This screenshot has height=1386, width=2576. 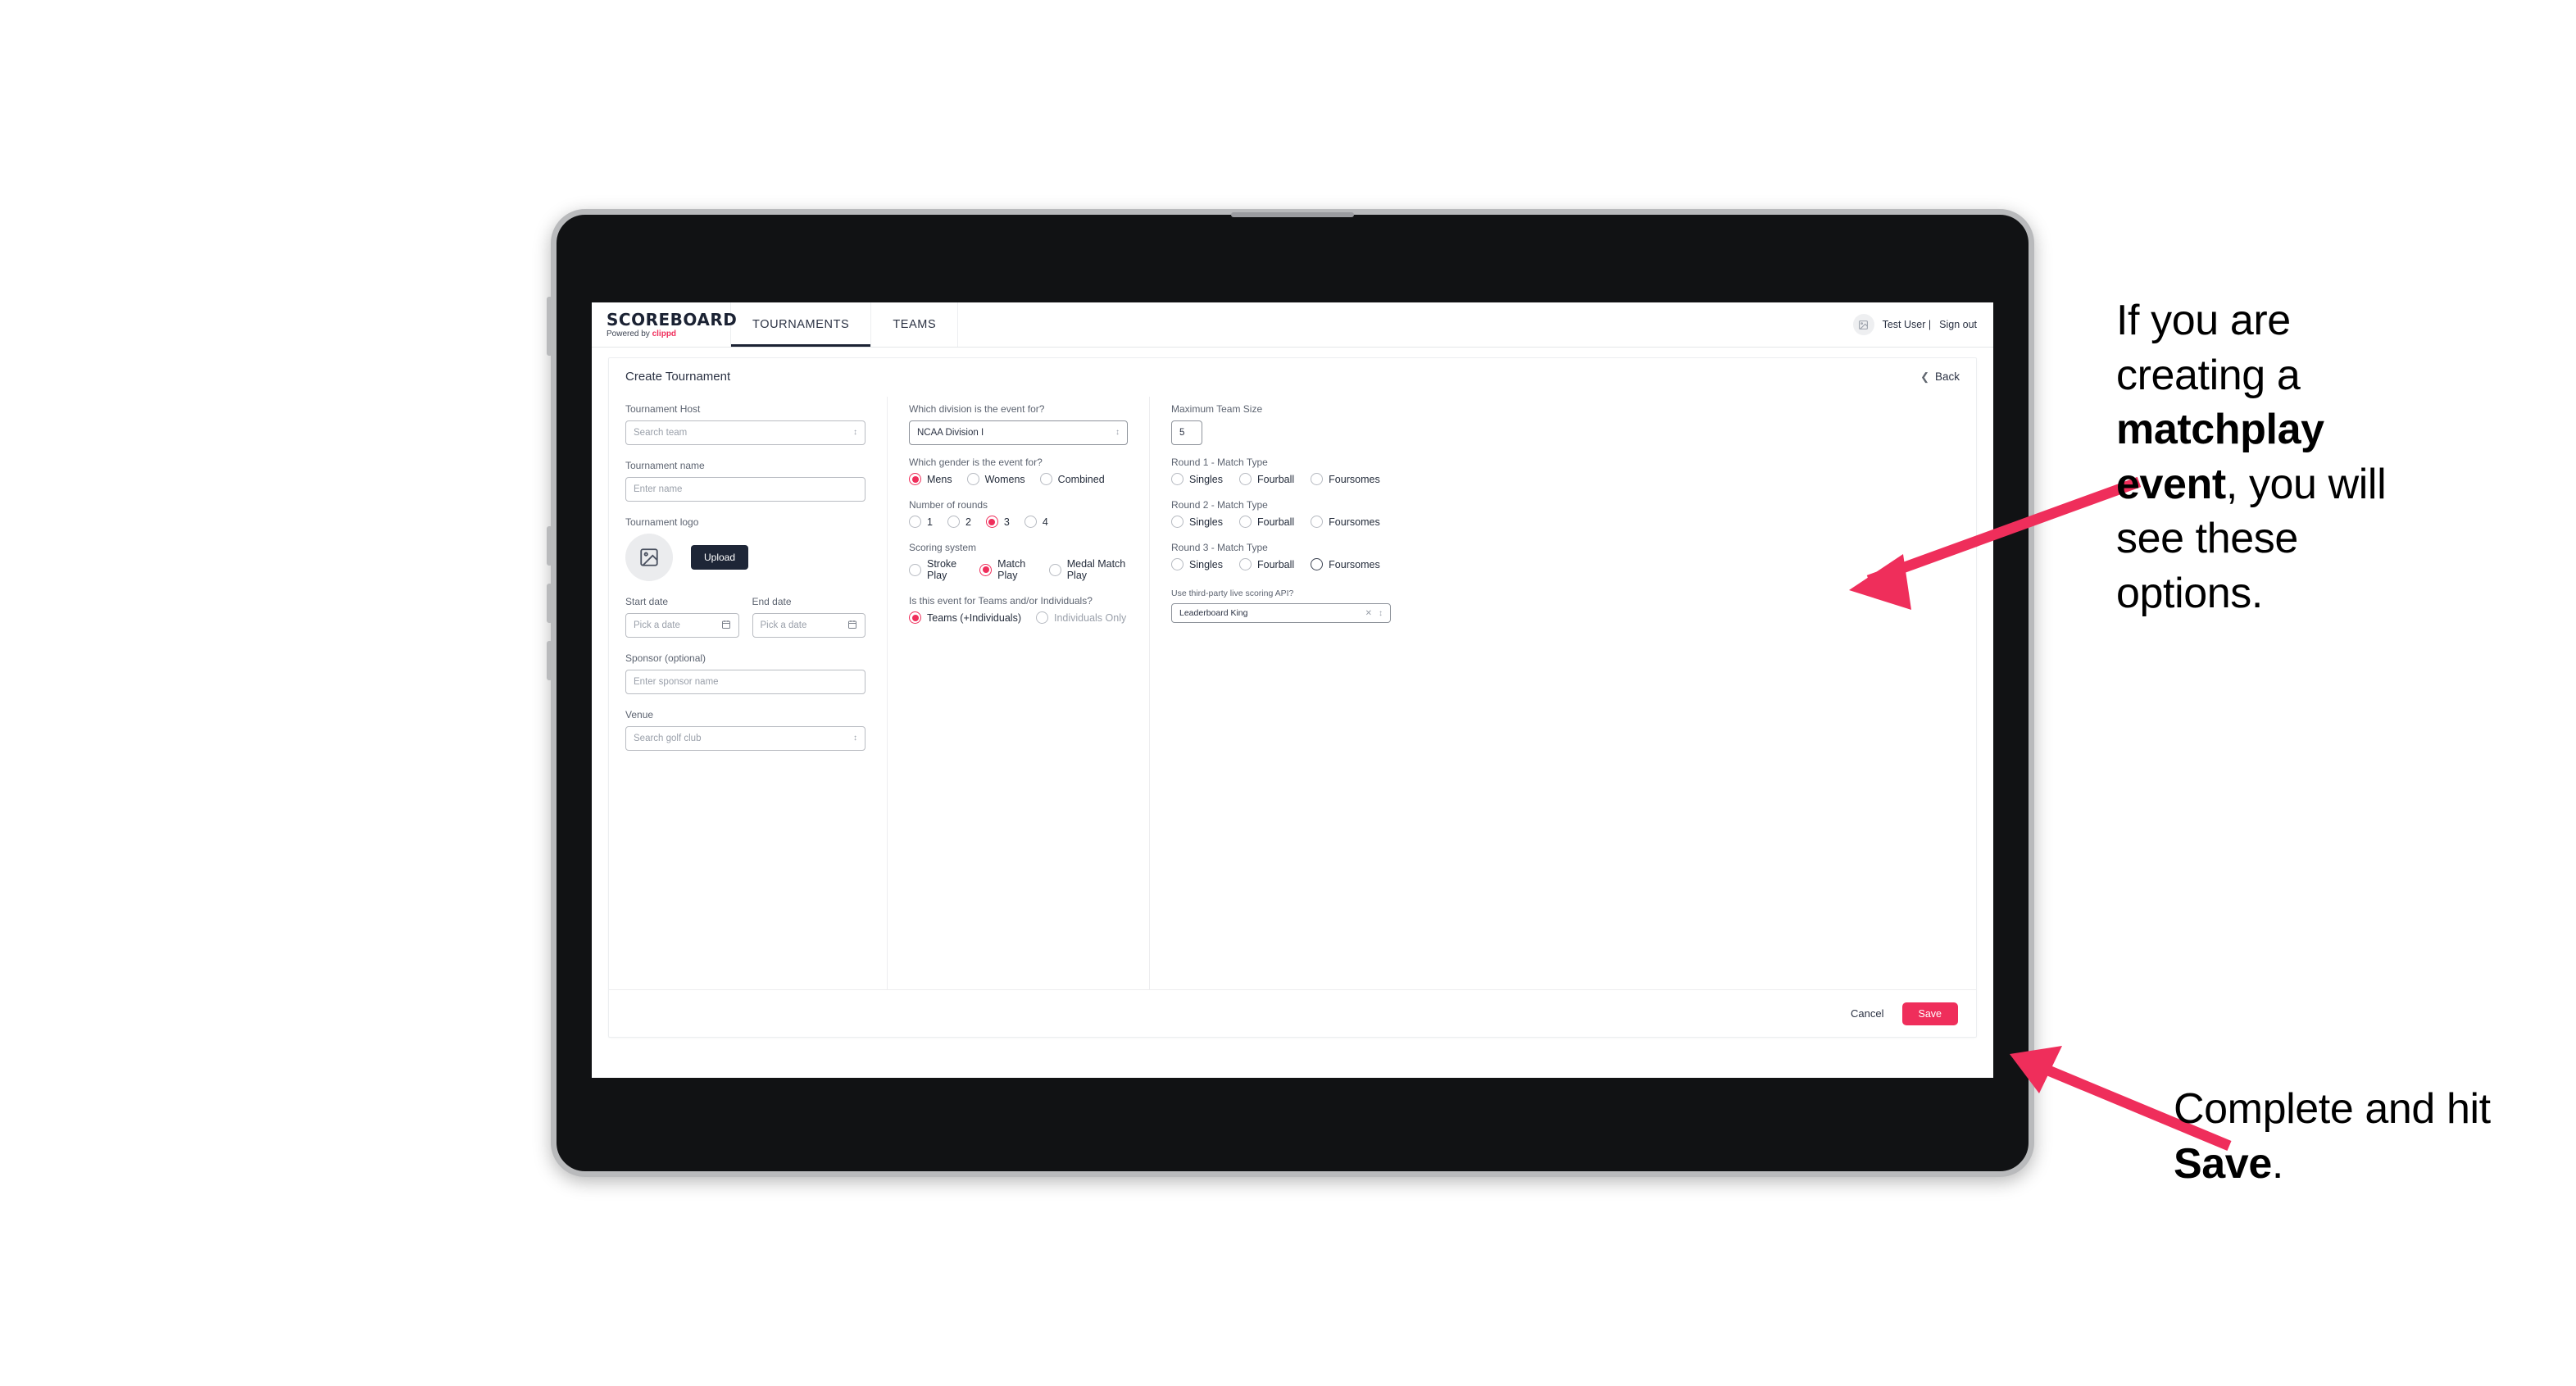 What do you see at coordinates (921, 522) in the screenshot?
I see `radio-rounds-1: 1` at bounding box center [921, 522].